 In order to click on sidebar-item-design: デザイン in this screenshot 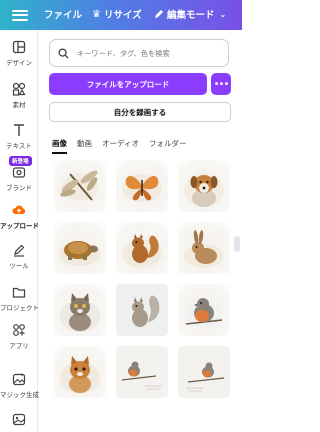, I will do `click(19, 53)`.